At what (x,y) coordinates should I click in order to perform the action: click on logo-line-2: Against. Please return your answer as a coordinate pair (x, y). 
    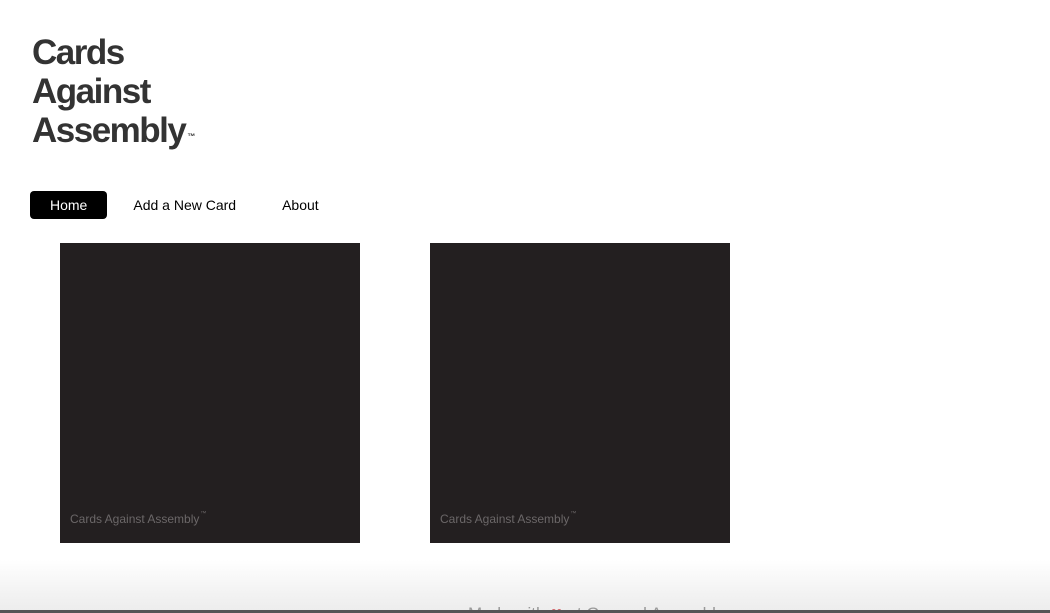
    Looking at the image, I should click on (91, 91).